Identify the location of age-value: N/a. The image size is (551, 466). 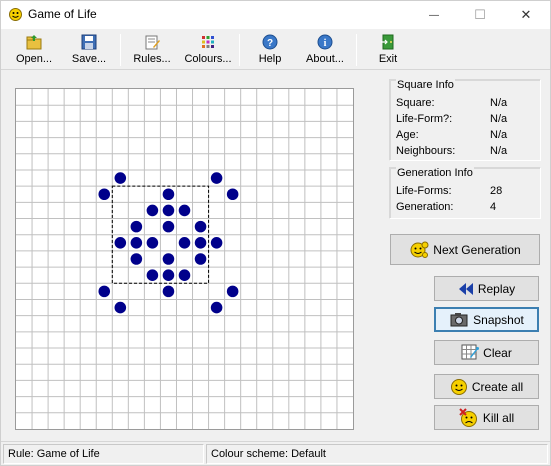
(499, 135).